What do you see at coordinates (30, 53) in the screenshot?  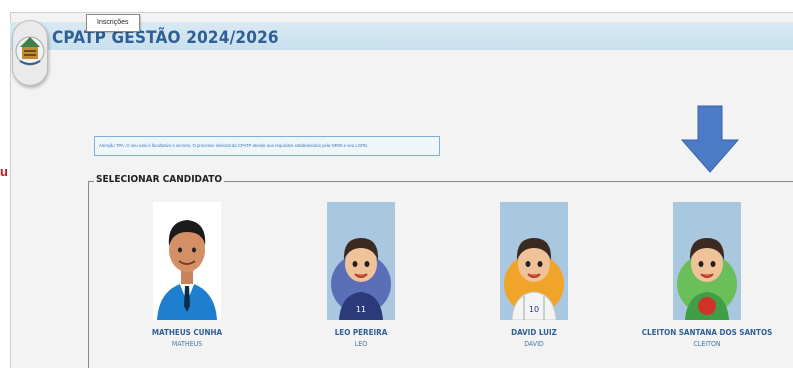 I see `cpatp-logo` at bounding box center [30, 53].